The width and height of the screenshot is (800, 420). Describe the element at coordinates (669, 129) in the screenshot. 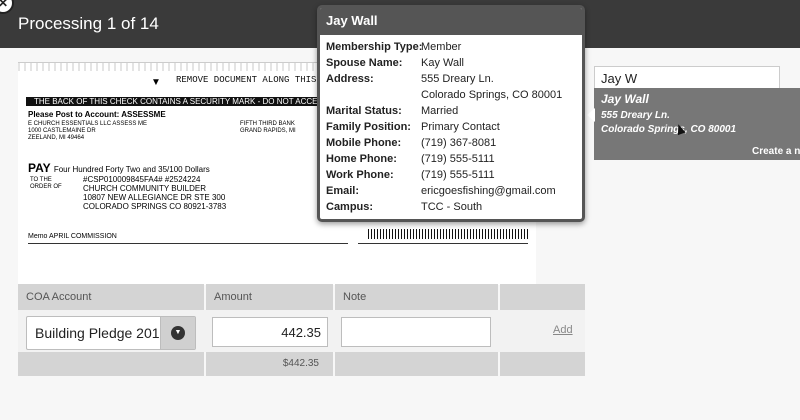

I see `result-address-line2: Colorado Springs, CO 80001` at that location.